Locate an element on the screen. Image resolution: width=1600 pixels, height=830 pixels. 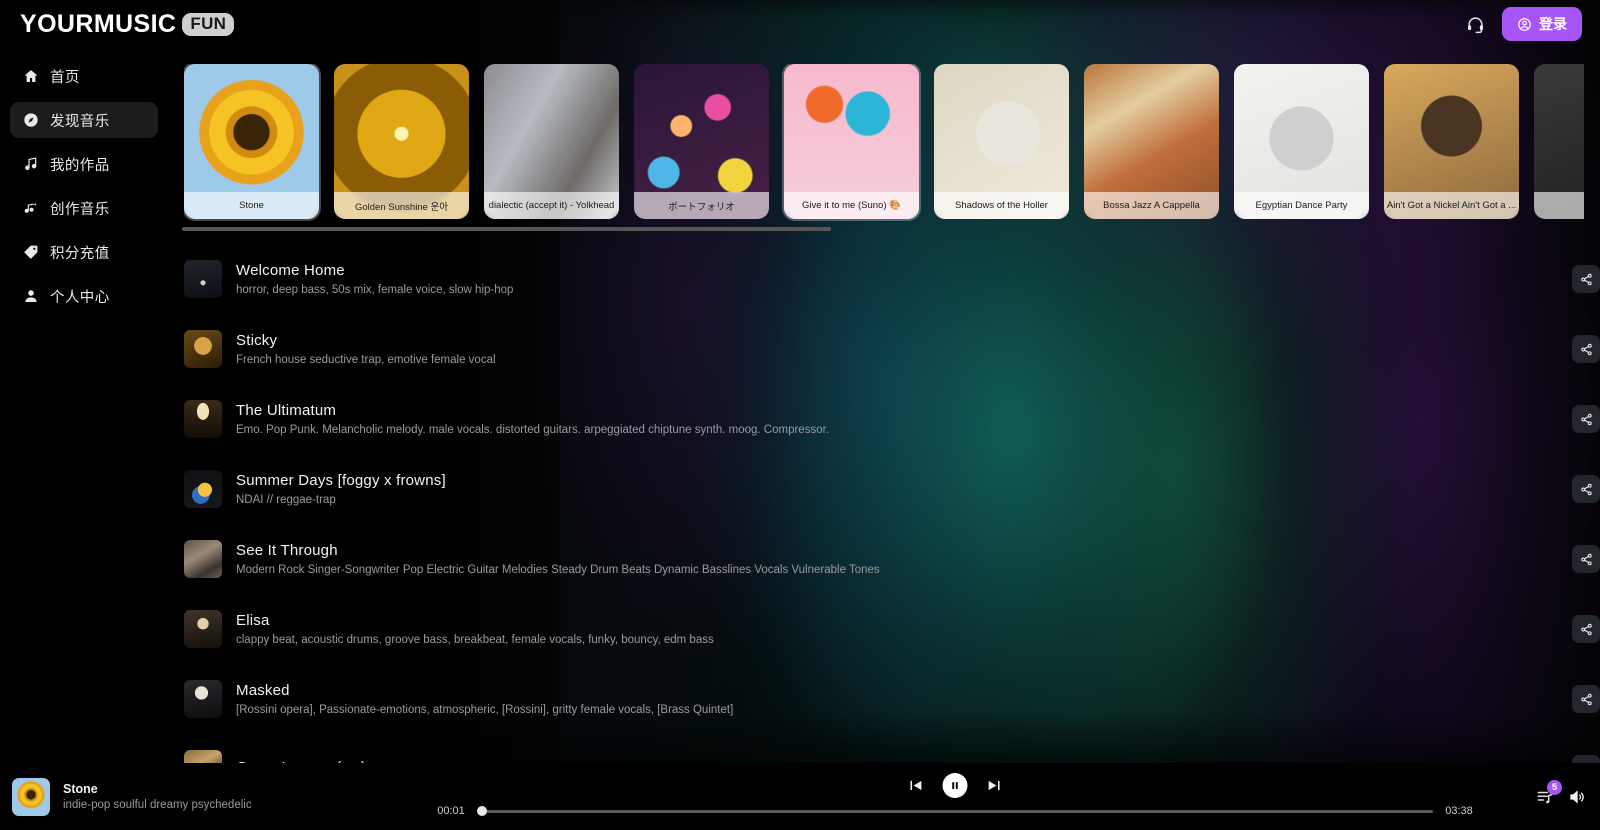
seek-row: 00:01 03:38 is located at coordinates (955, 811).